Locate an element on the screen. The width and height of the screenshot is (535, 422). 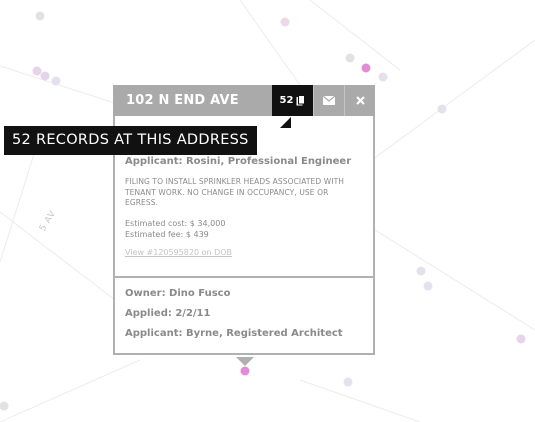
popup-header: 102 N END AVE 52 is located at coordinates (244, 100).